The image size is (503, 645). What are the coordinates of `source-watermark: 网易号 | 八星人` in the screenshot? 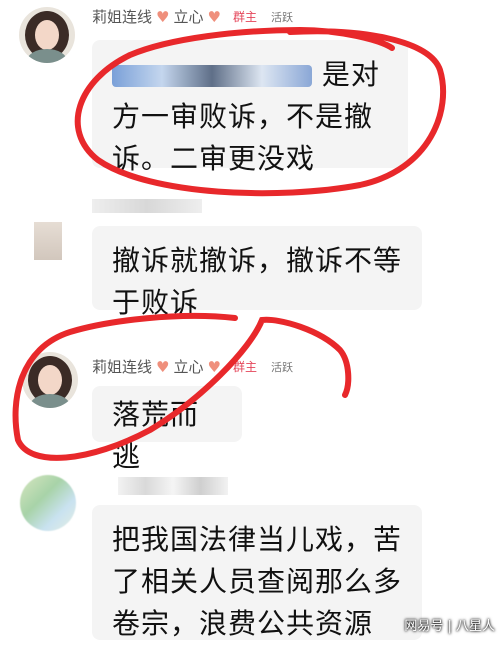 It's located at (449, 626).